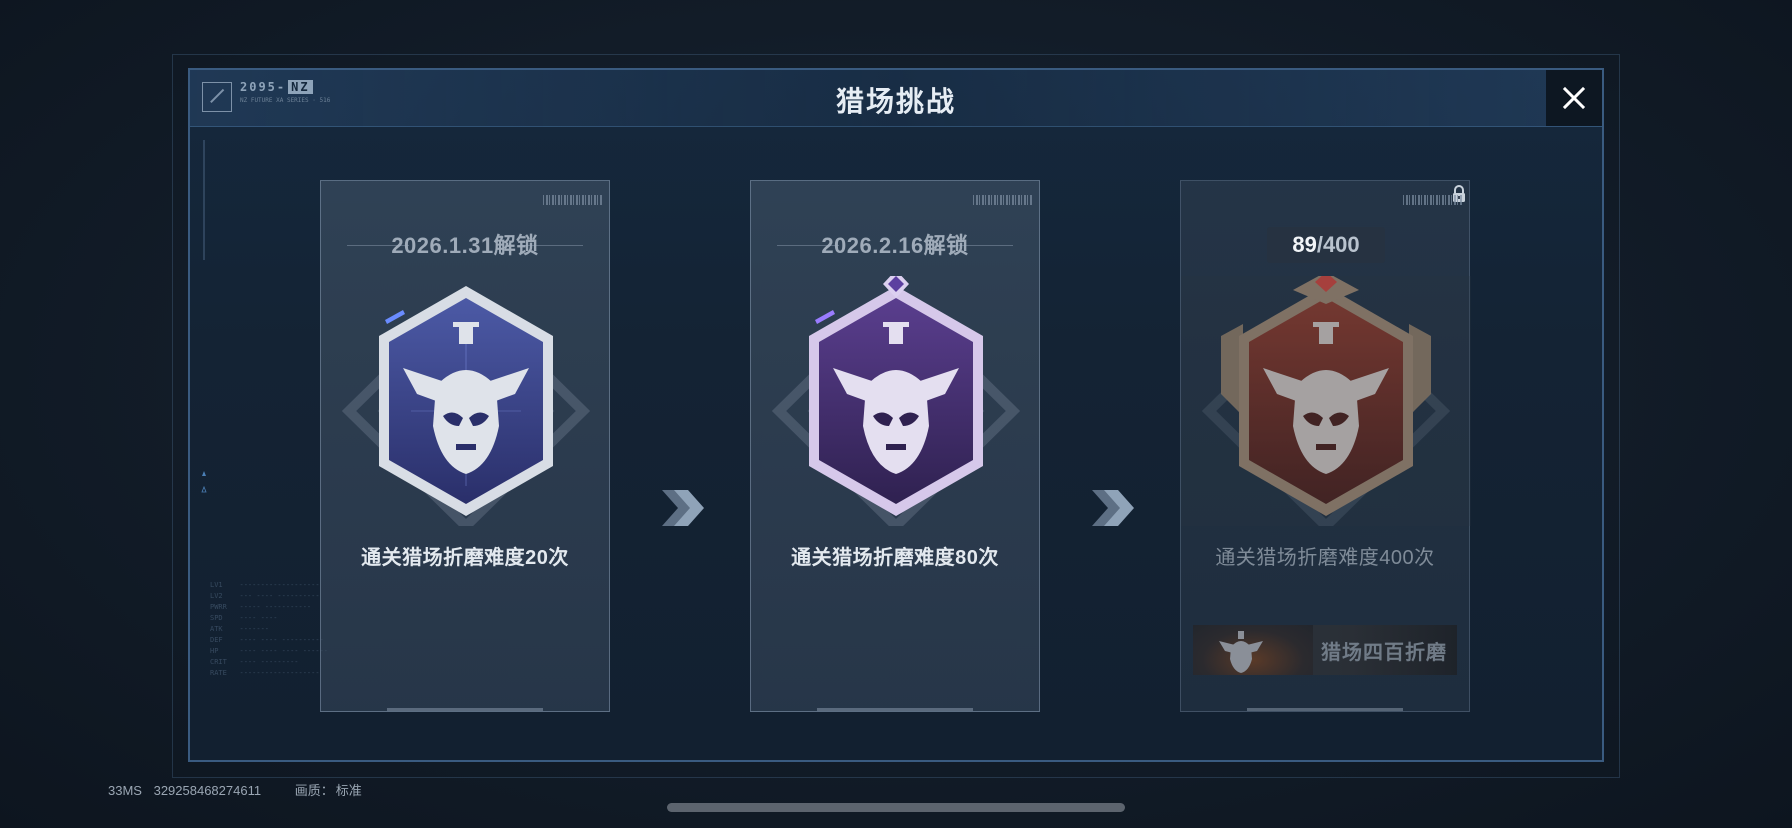 The width and height of the screenshot is (1792, 828). I want to click on quality-label: 画质：, so click(314, 790).